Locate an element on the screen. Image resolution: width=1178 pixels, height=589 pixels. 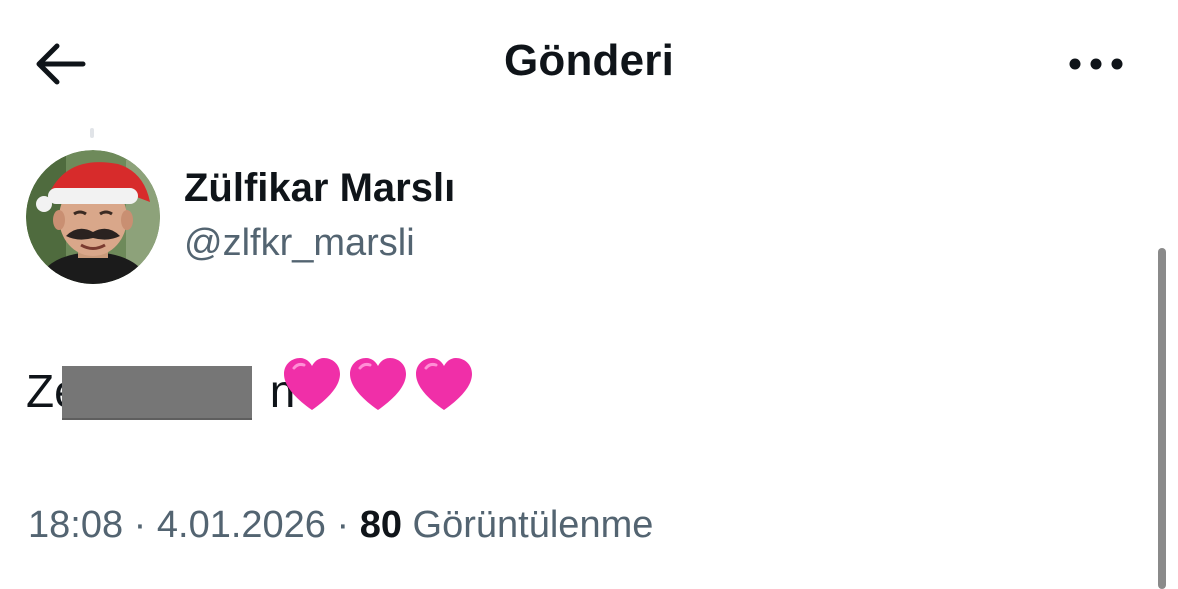
ellipsis-horizontal-icon is located at coordinates (1096, 64).